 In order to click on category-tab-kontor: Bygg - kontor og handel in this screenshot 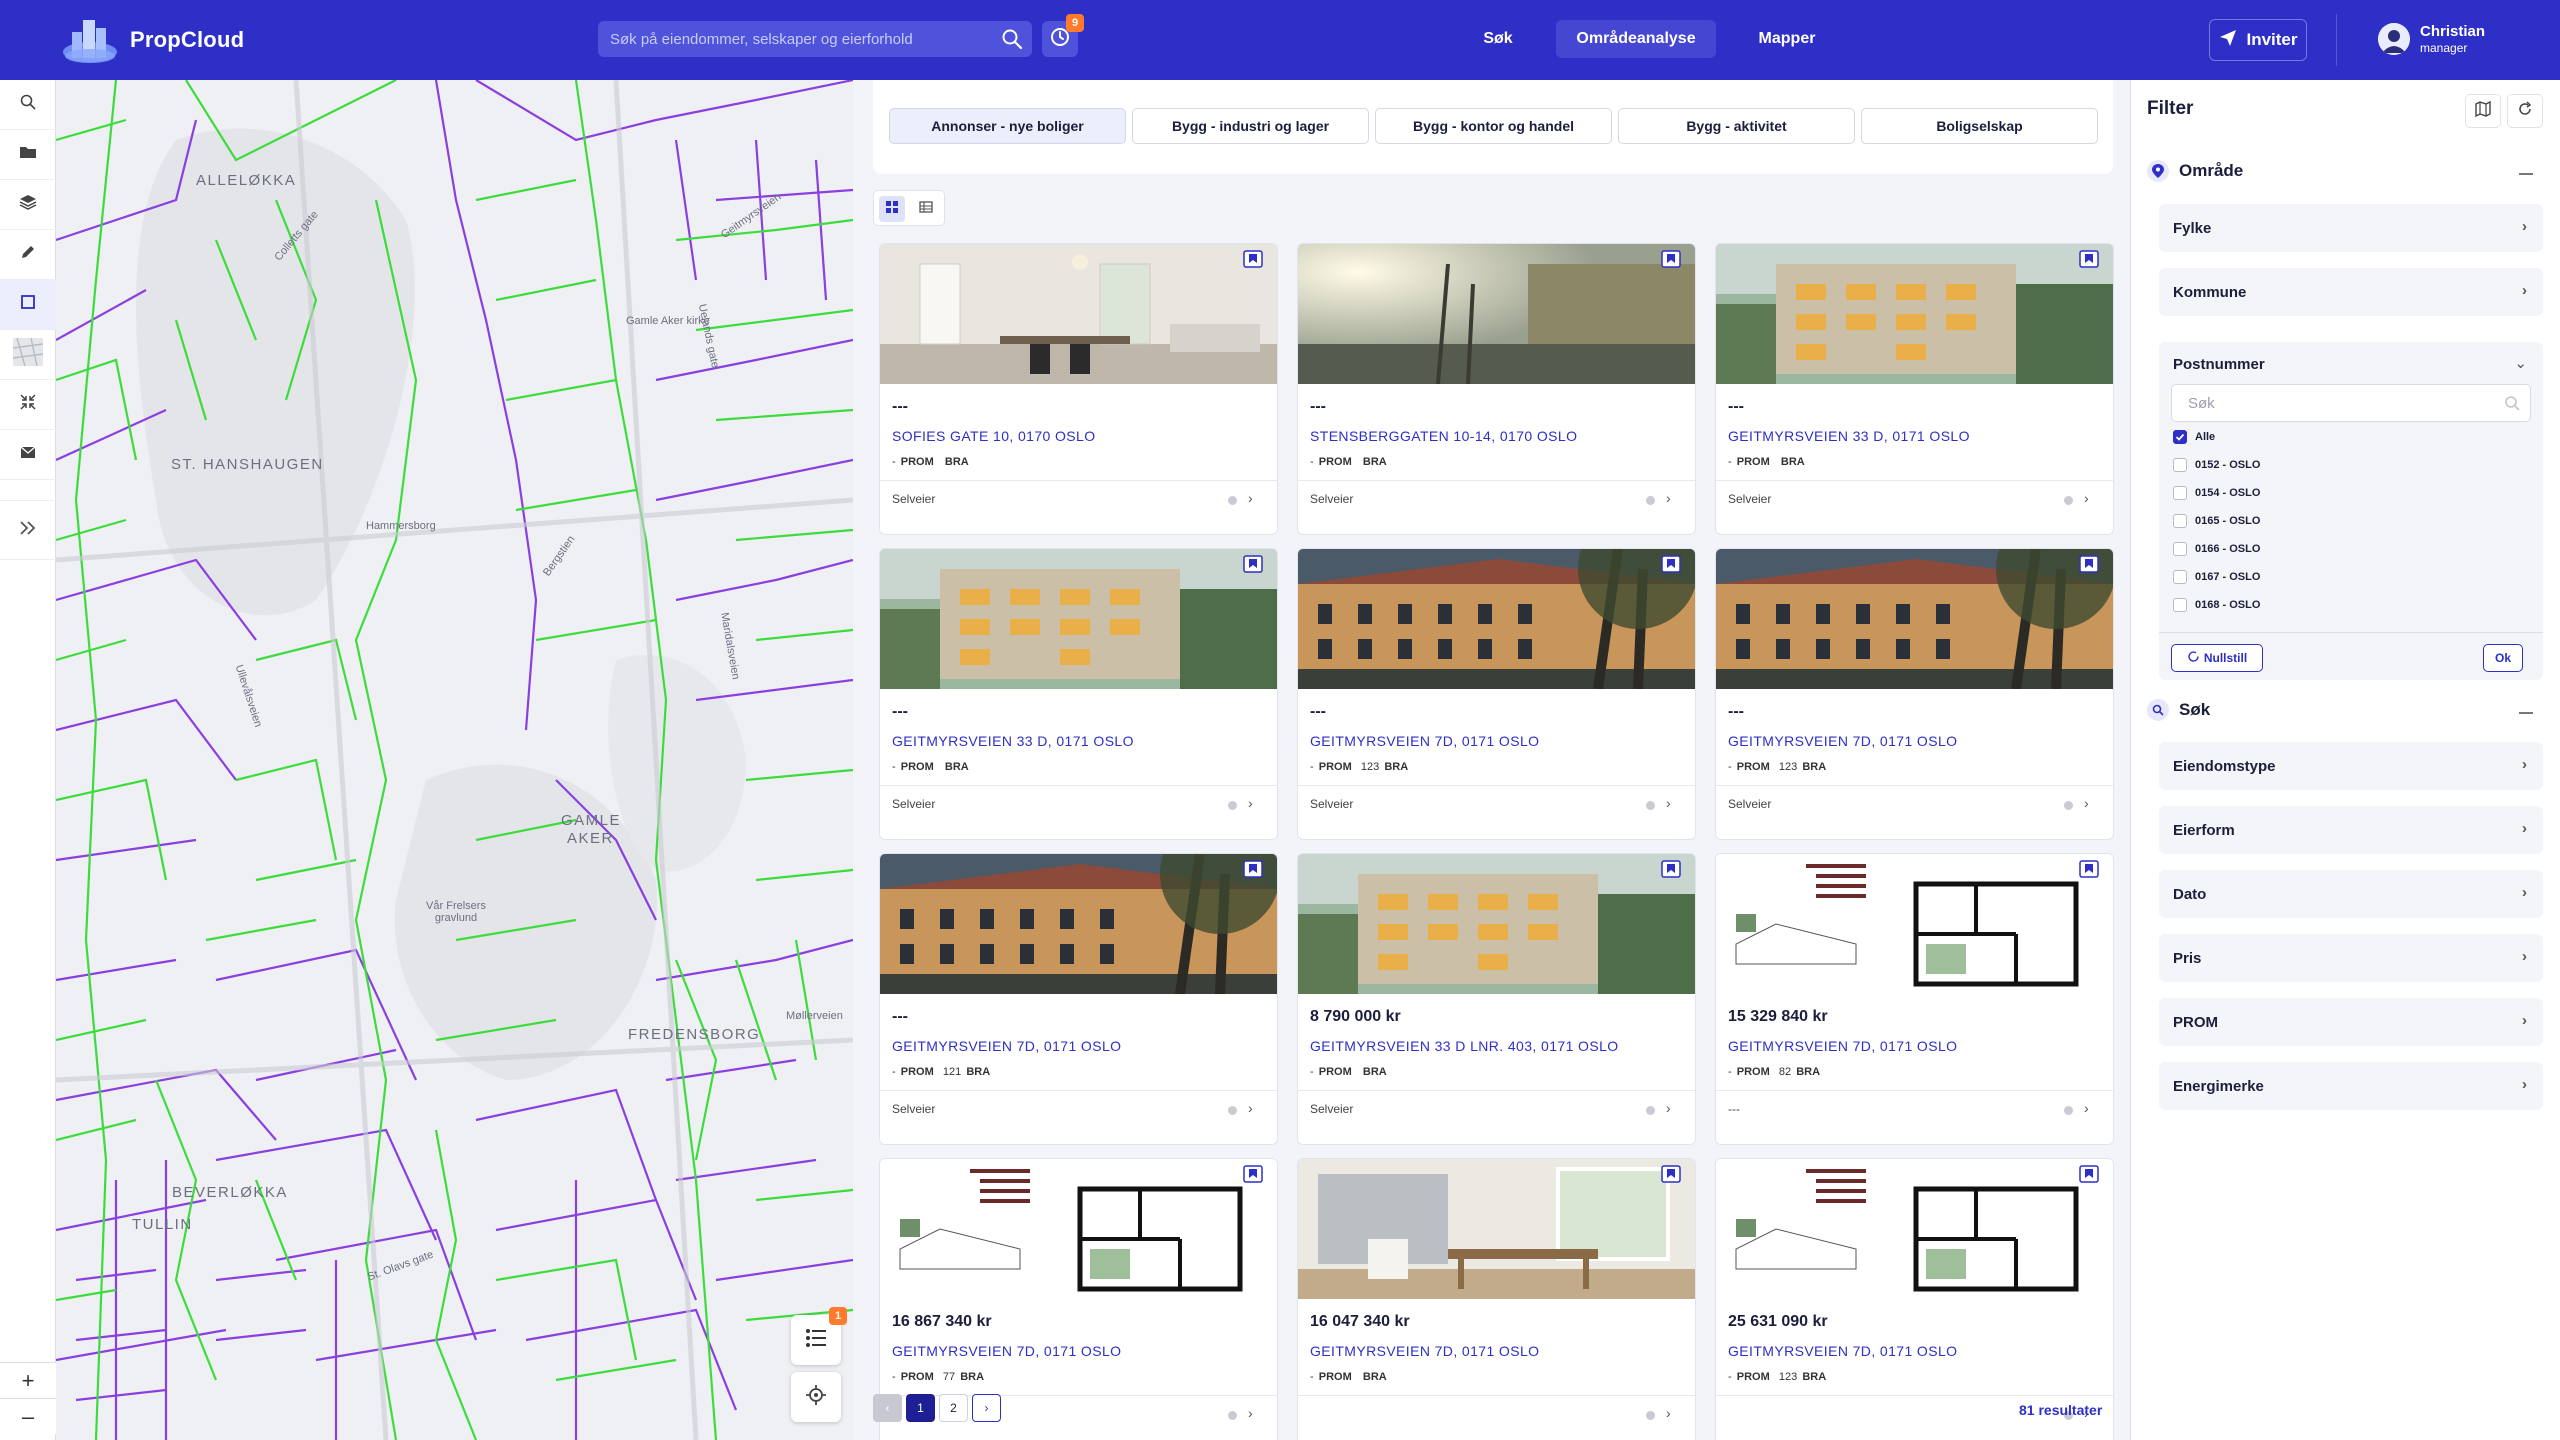, I will do `click(1493, 126)`.